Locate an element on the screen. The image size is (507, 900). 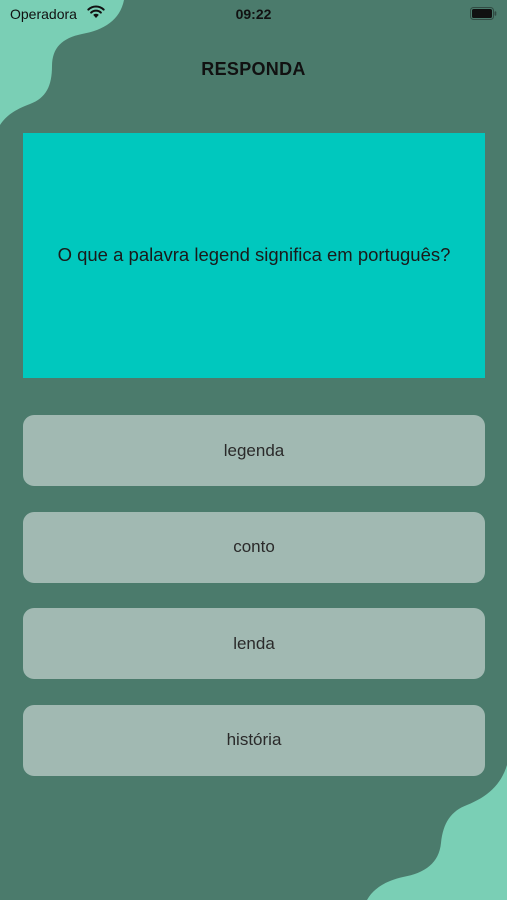
page-title: RESPONDA is located at coordinates (253, 69).